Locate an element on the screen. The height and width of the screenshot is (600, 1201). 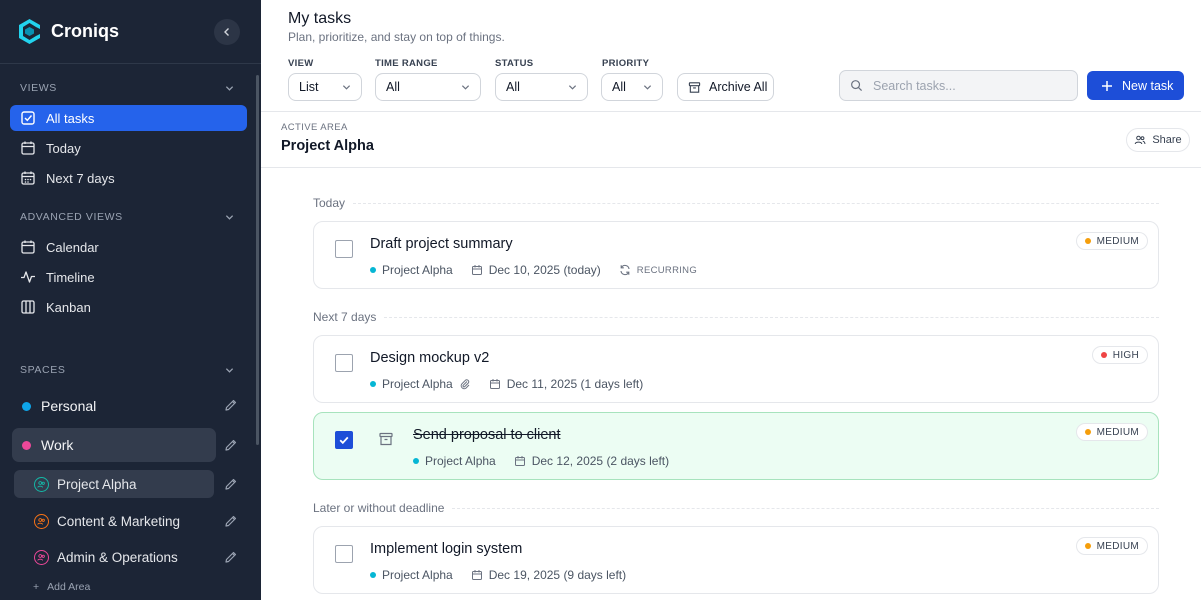
view-select: List is located at coordinates (325, 87).